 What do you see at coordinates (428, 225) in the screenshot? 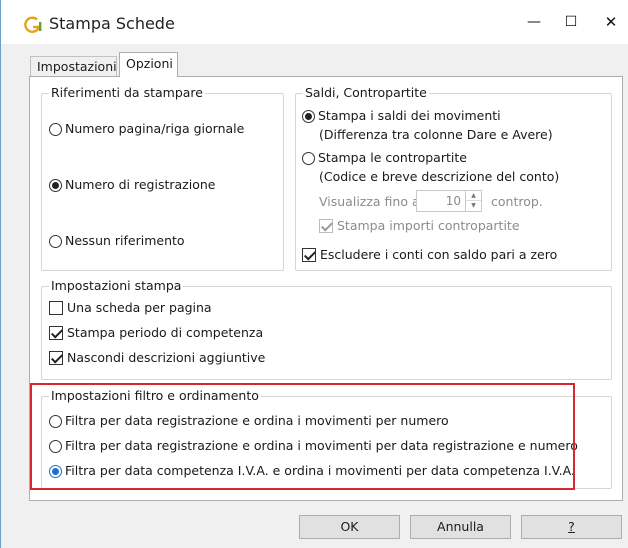
I see `checkbox-label: Stampa importi contropartite` at bounding box center [428, 225].